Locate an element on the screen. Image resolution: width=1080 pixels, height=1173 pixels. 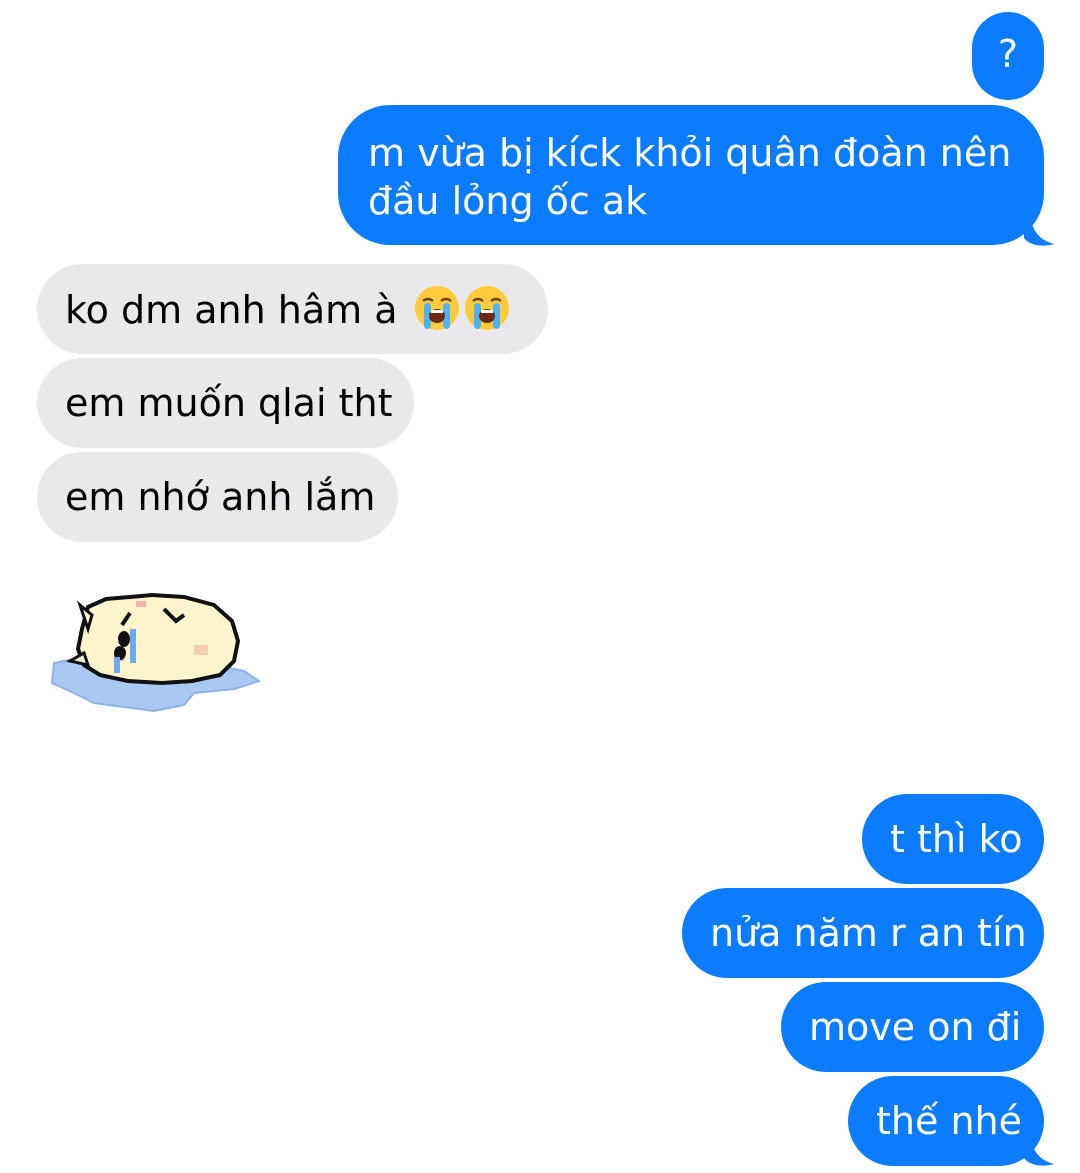
message-text: em nhớ anh lắm is located at coordinates (220, 497).